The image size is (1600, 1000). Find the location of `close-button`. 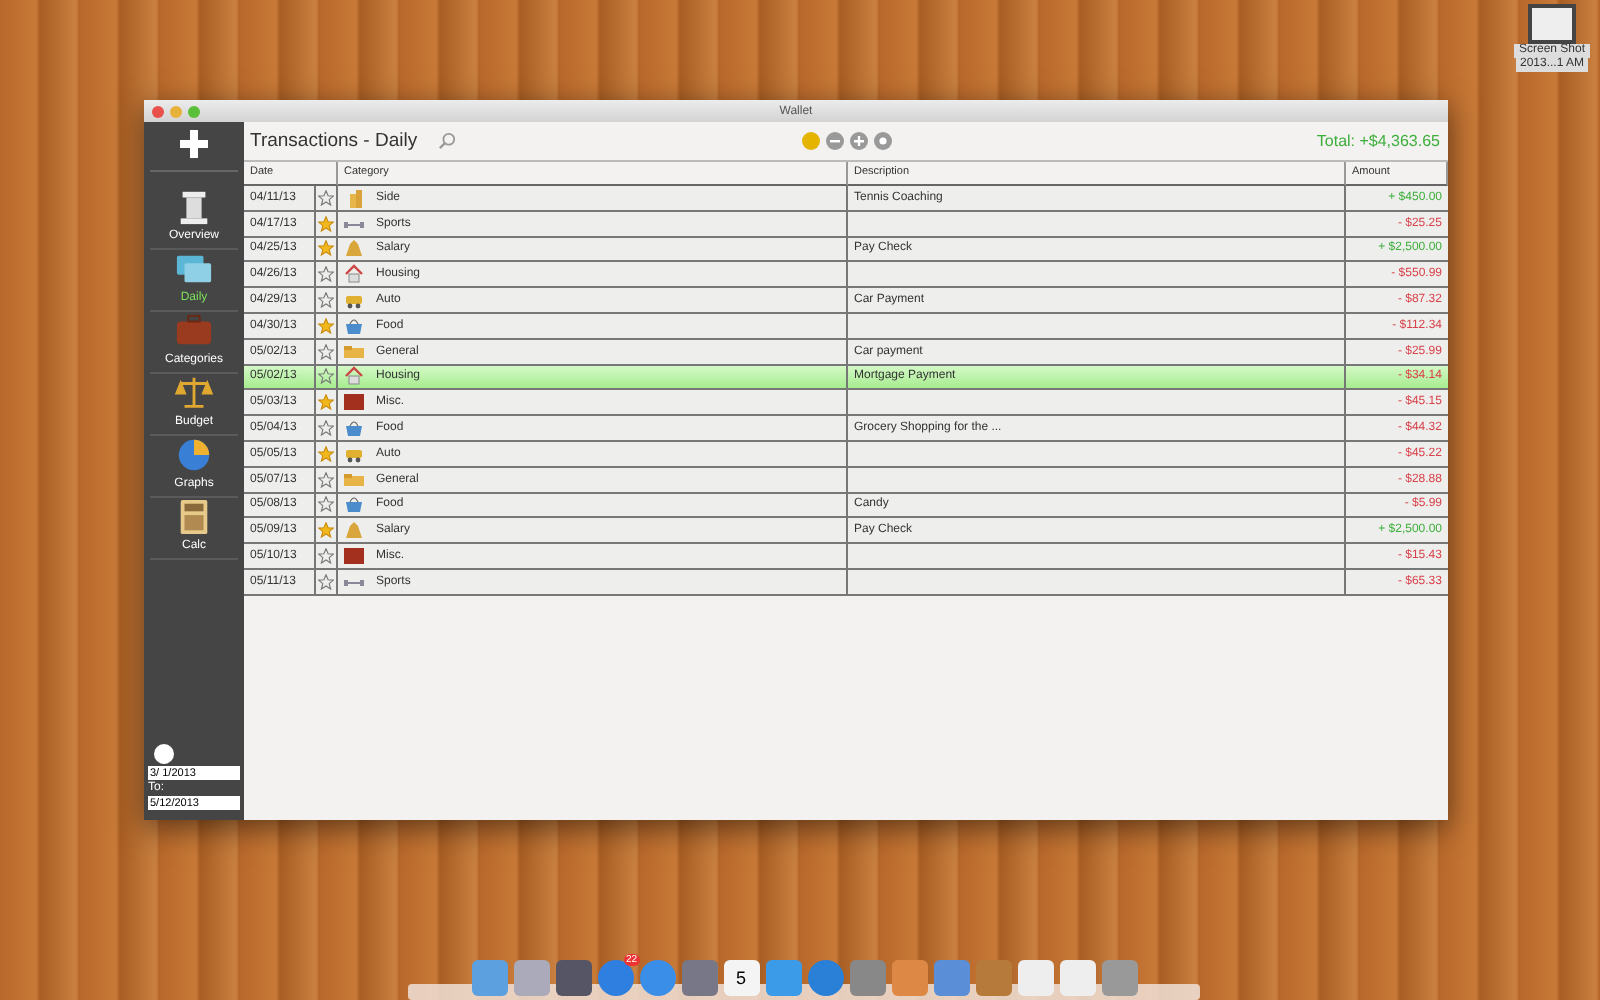

close-button is located at coordinates (158, 111).